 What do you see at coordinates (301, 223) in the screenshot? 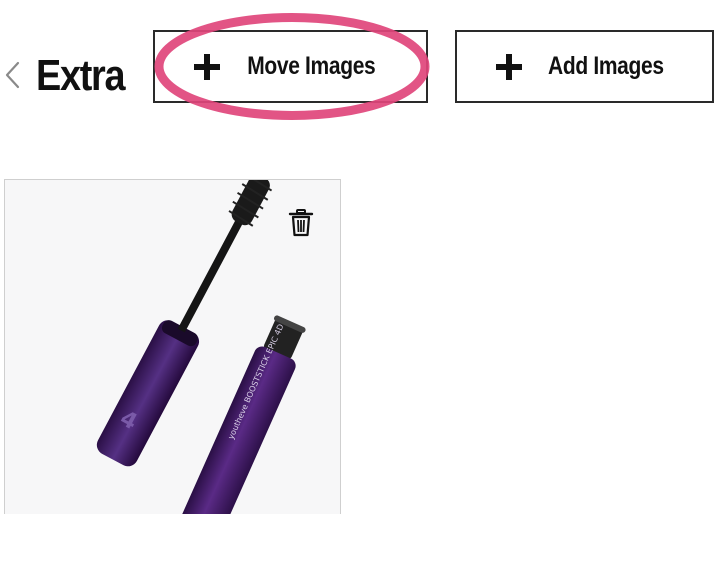
I see `trash-icon` at bounding box center [301, 223].